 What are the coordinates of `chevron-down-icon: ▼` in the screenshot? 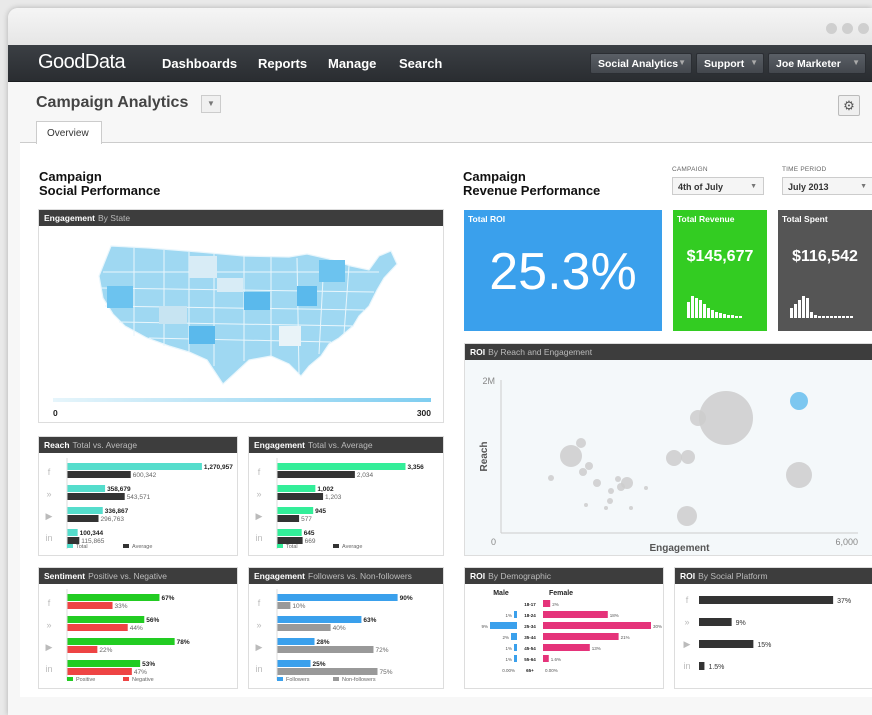 It's located at (211, 104).